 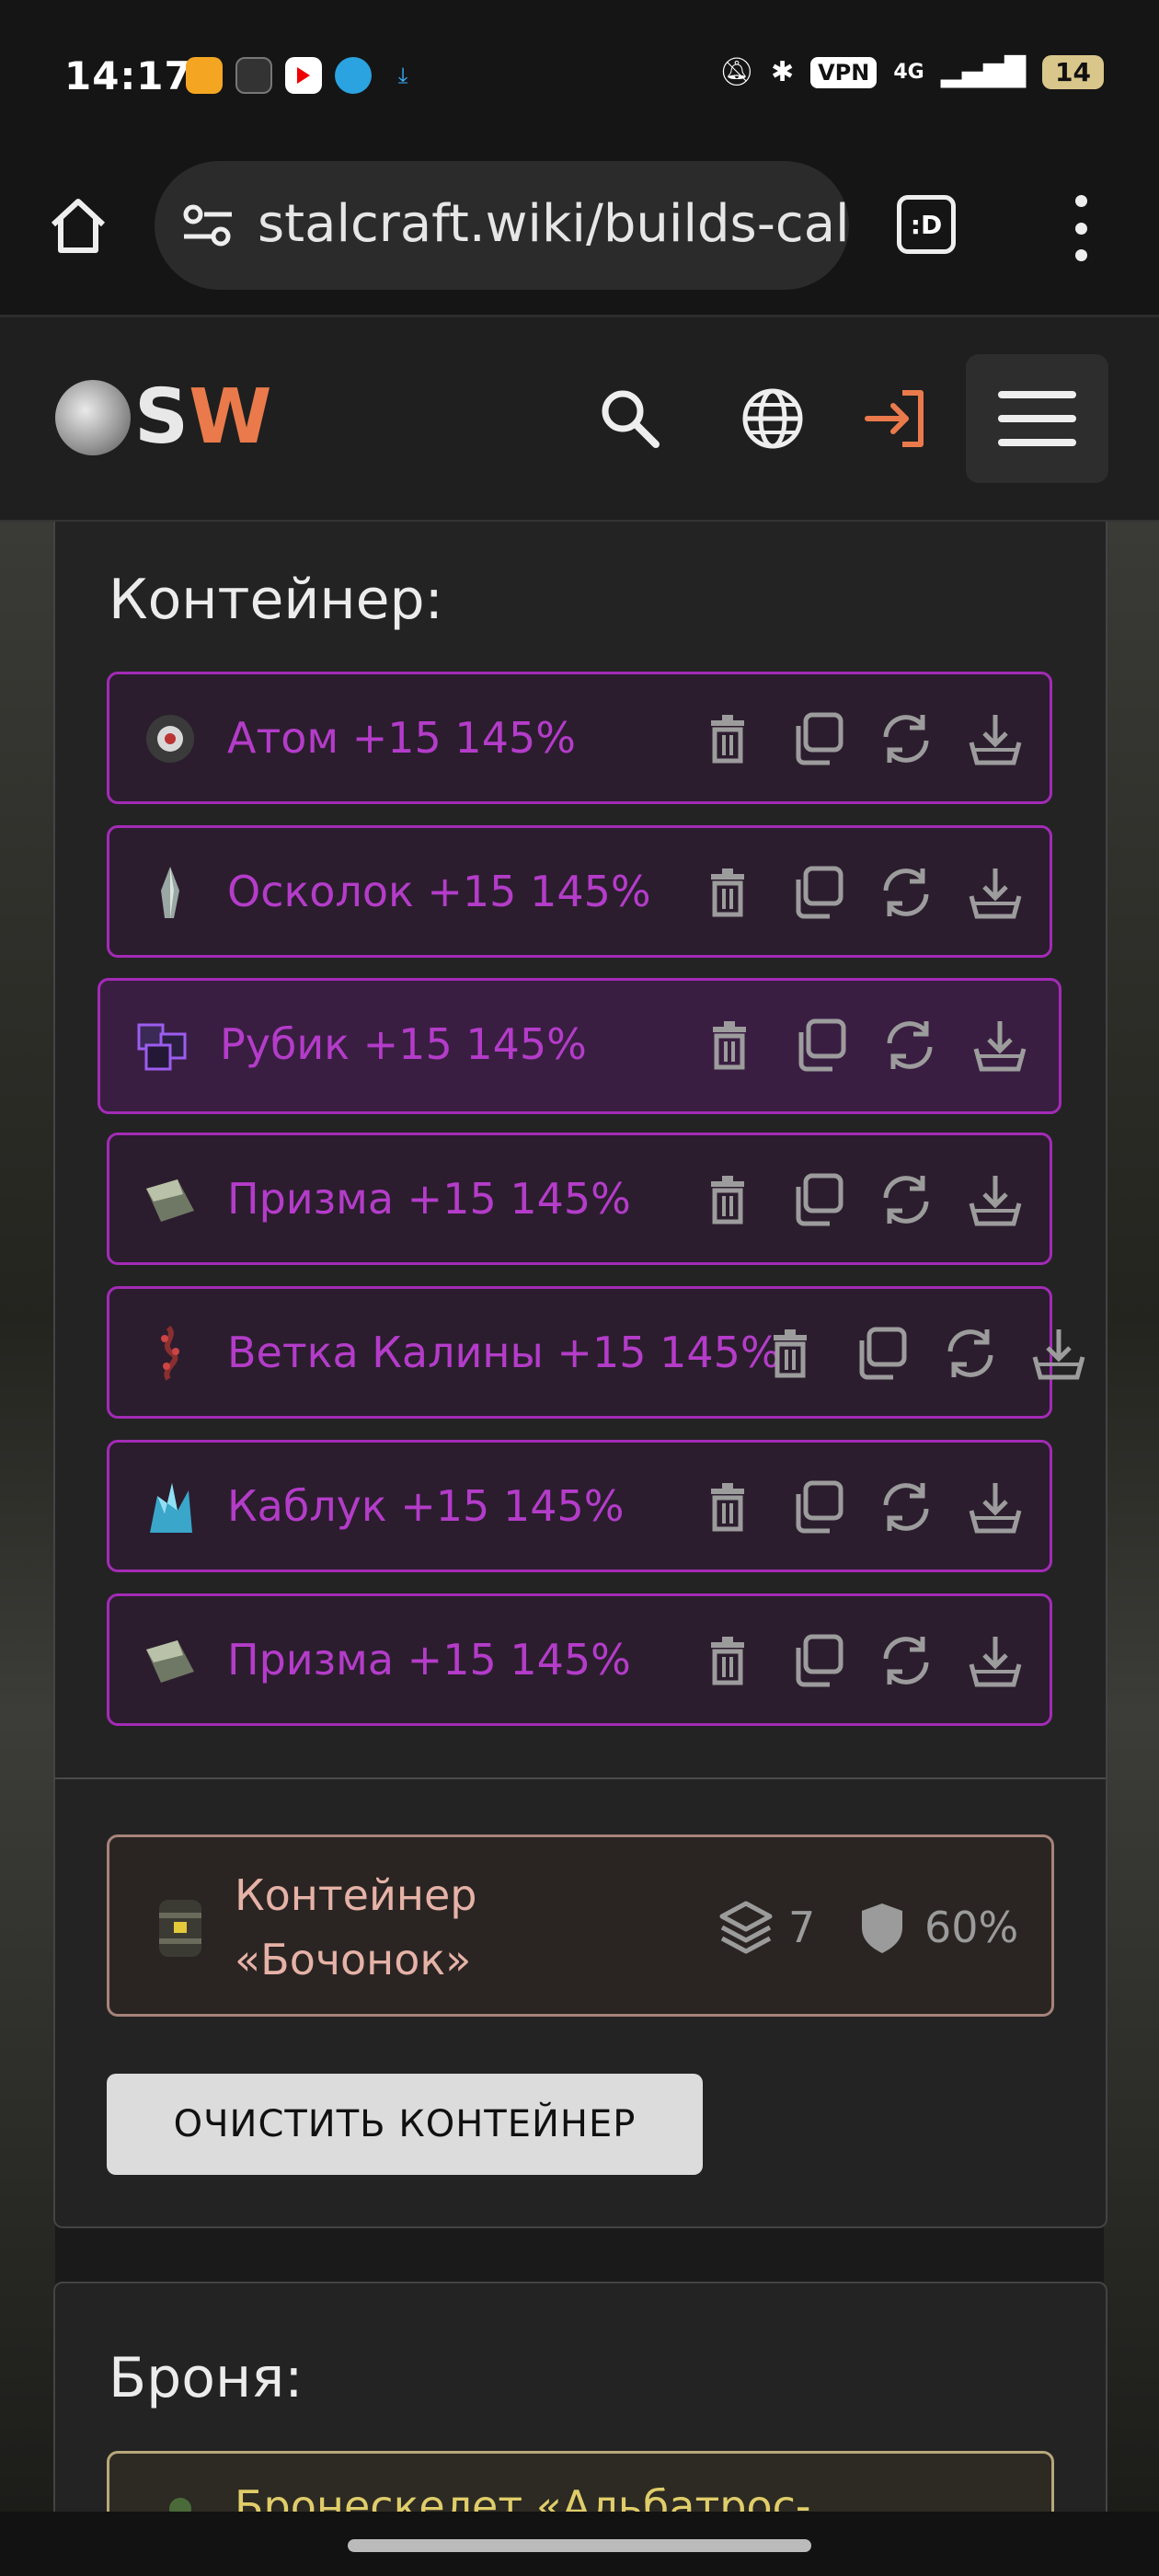 What do you see at coordinates (170, 1661) in the screenshot?
I see `prism-artifact-icon` at bounding box center [170, 1661].